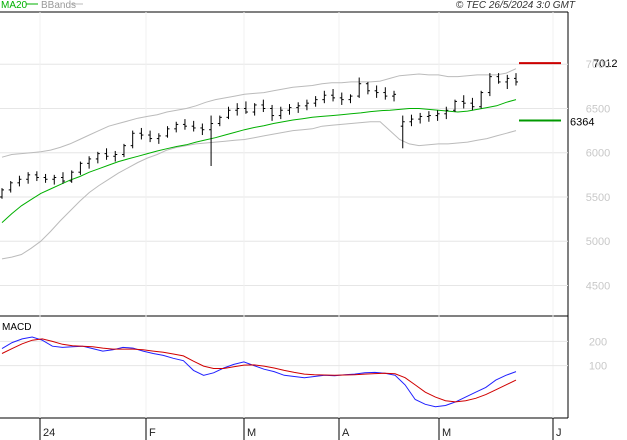 This screenshot has width=627, height=440. I want to click on price-y-tick-label: 6000, so click(598, 154).